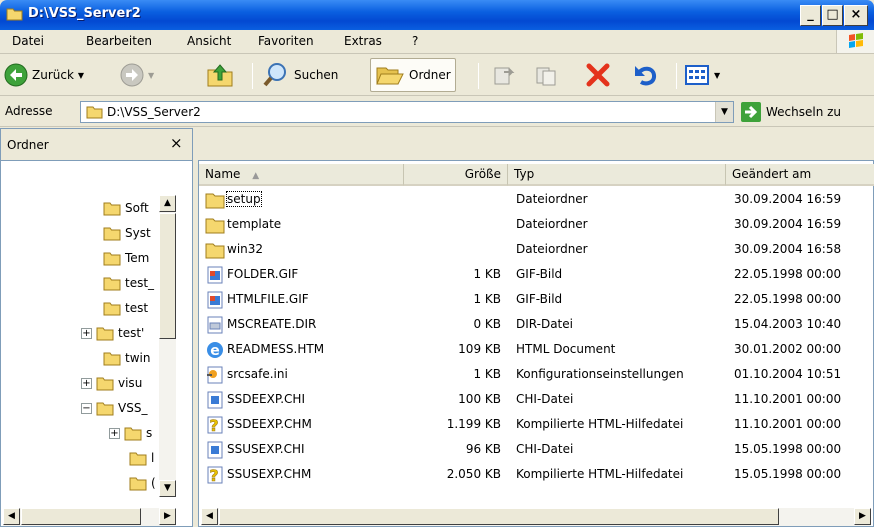 Image resolution: width=874 pixels, height=527 pixels. I want to click on folders-toggle-button: Ordner, so click(413, 75).